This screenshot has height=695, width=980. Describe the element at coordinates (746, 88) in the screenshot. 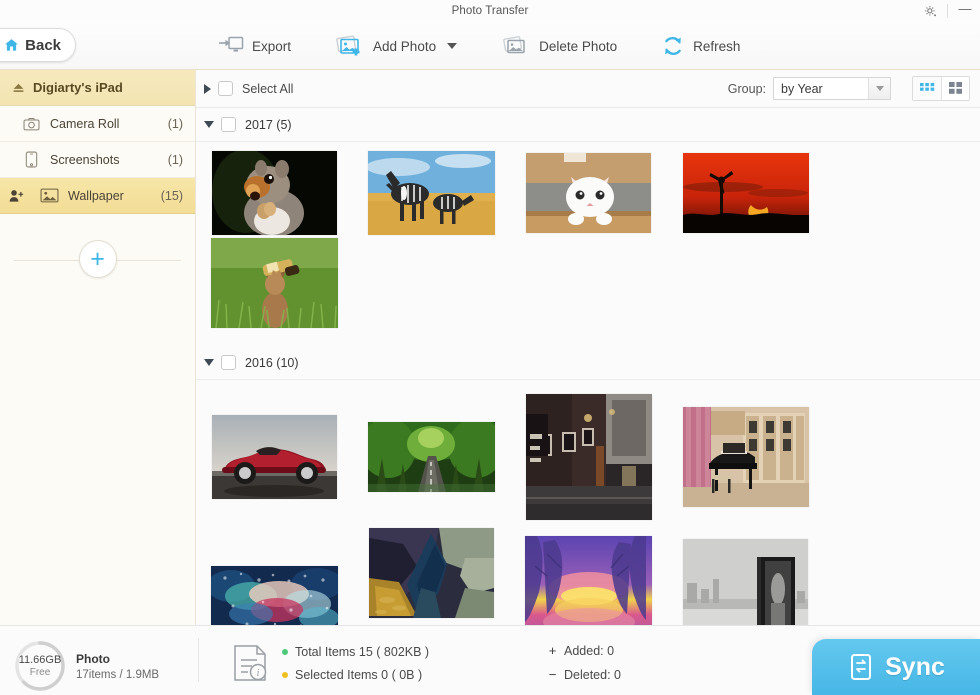

I see `group-label: Group:` at that location.